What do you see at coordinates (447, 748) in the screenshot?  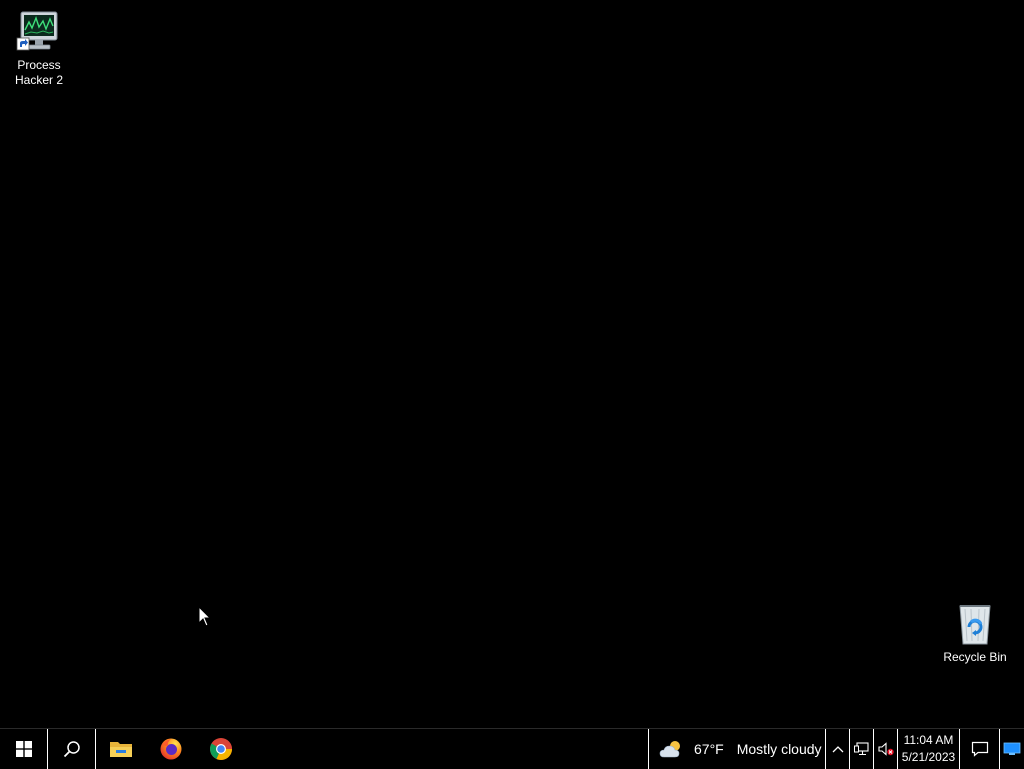 I see `taskbar-empty-area` at bounding box center [447, 748].